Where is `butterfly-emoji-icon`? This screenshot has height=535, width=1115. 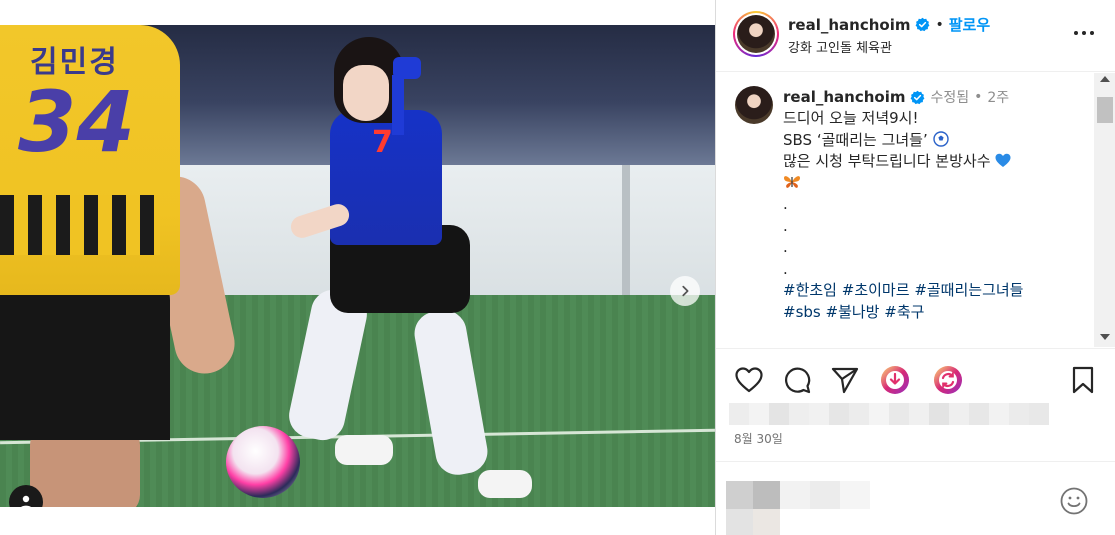
butterfly-emoji-icon is located at coordinates (792, 181).